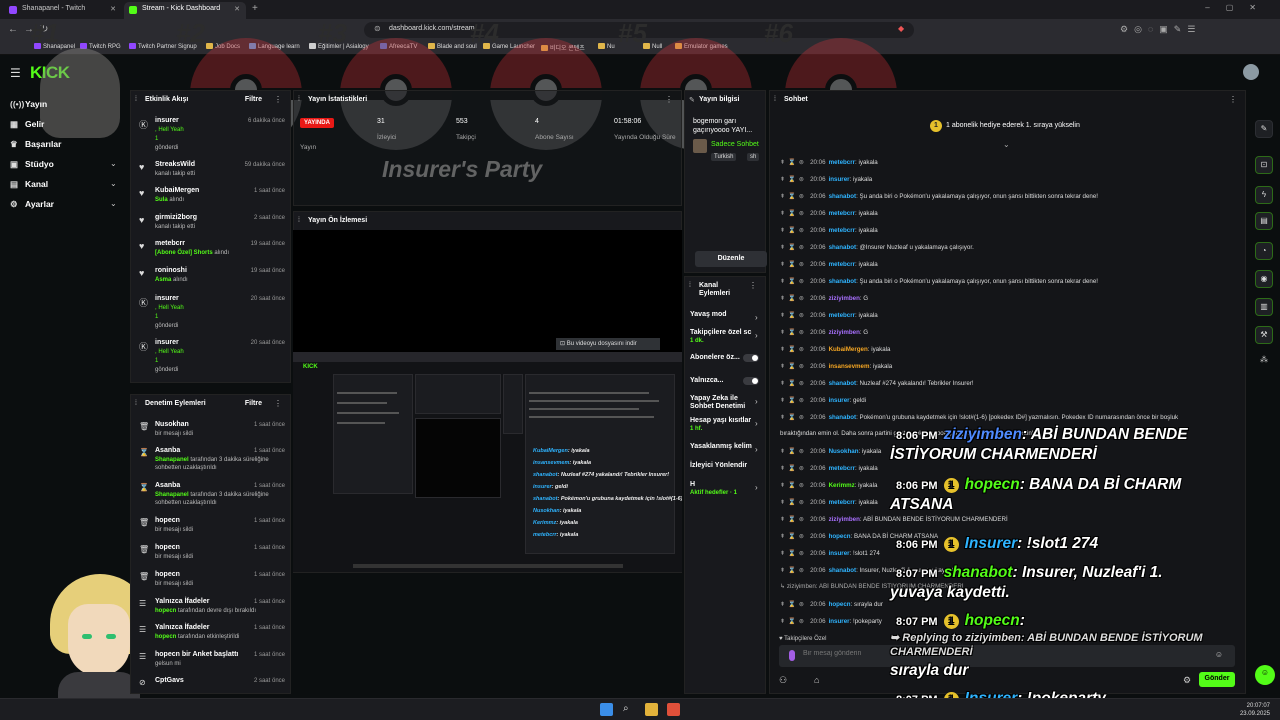  What do you see at coordinates (171, 270) in the screenshot?
I see `event-username: roninoshi` at bounding box center [171, 270].